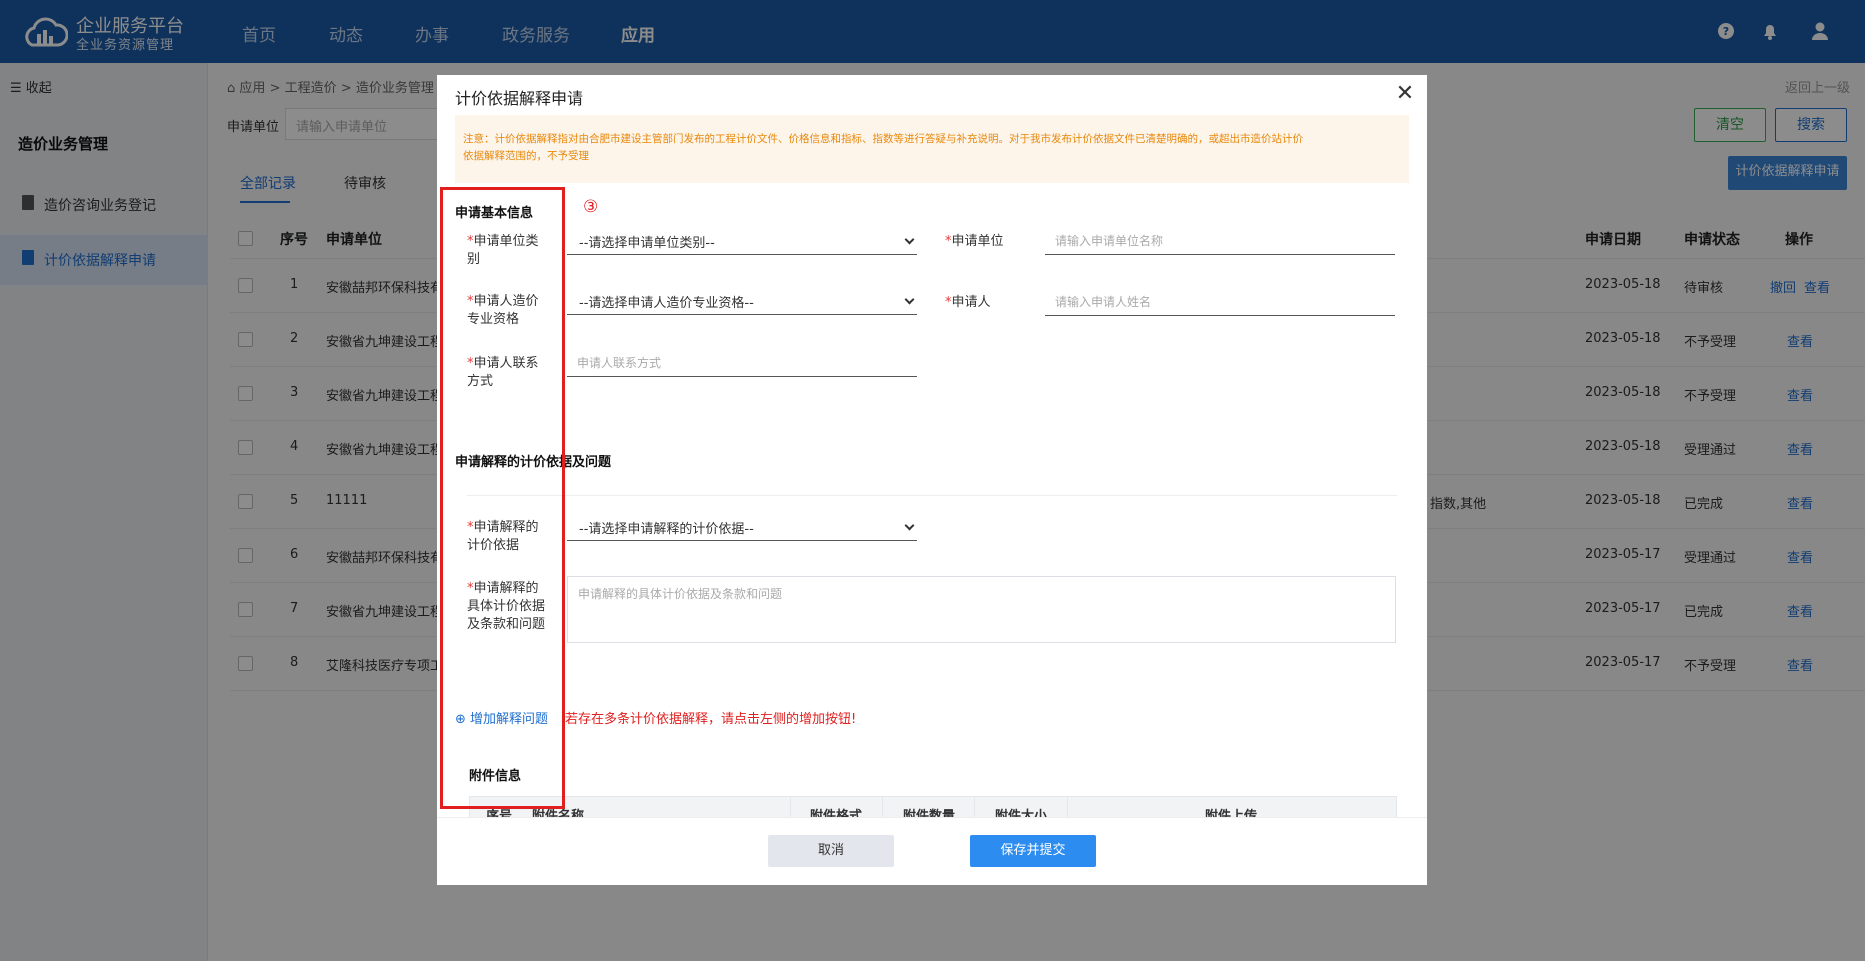  What do you see at coordinates (666, 529) in the screenshot?
I see `select-value: --请选择申请解释的计价依据--` at bounding box center [666, 529].